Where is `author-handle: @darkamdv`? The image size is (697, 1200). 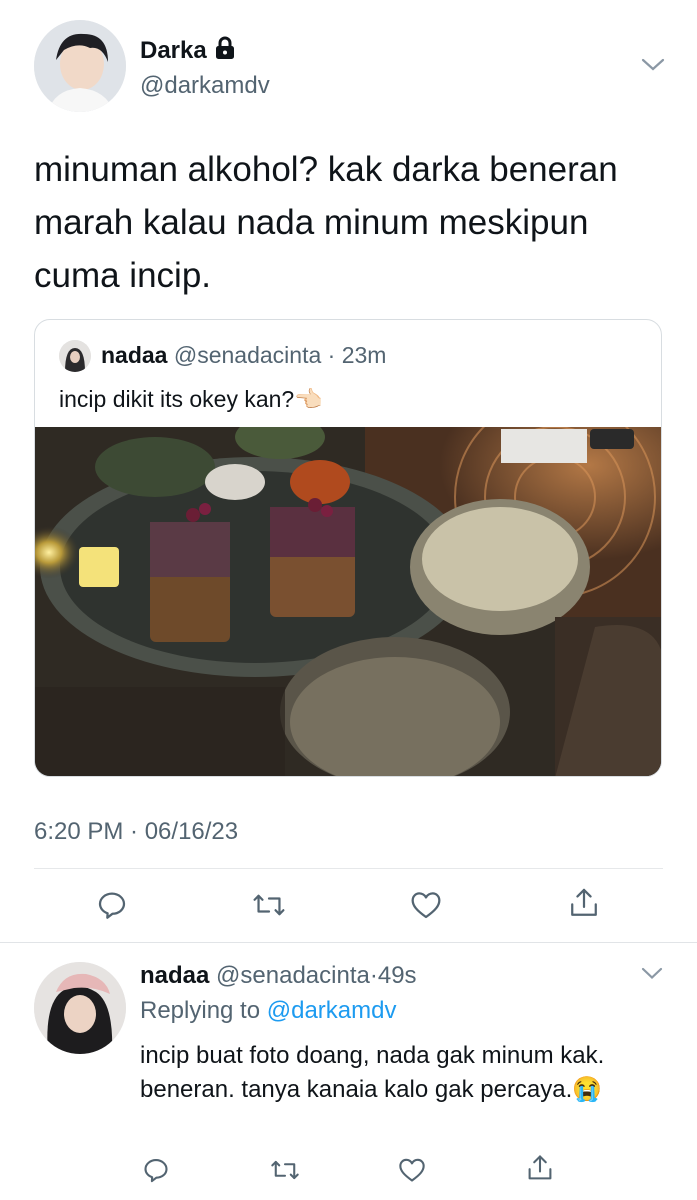
author-handle: @darkamdv is located at coordinates (205, 86).